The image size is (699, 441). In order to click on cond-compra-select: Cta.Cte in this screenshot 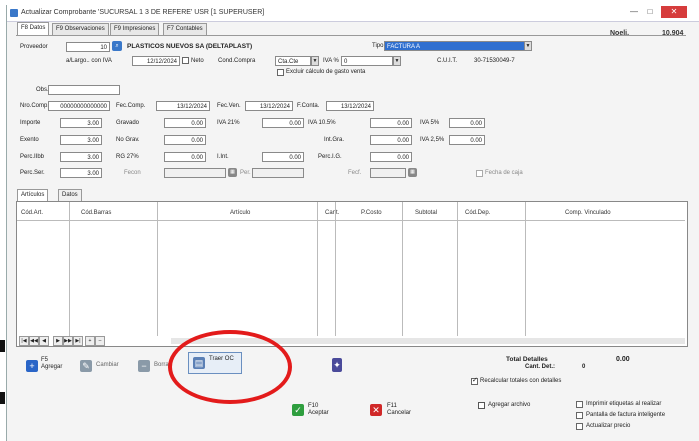, I will do `click(293, 61)`.